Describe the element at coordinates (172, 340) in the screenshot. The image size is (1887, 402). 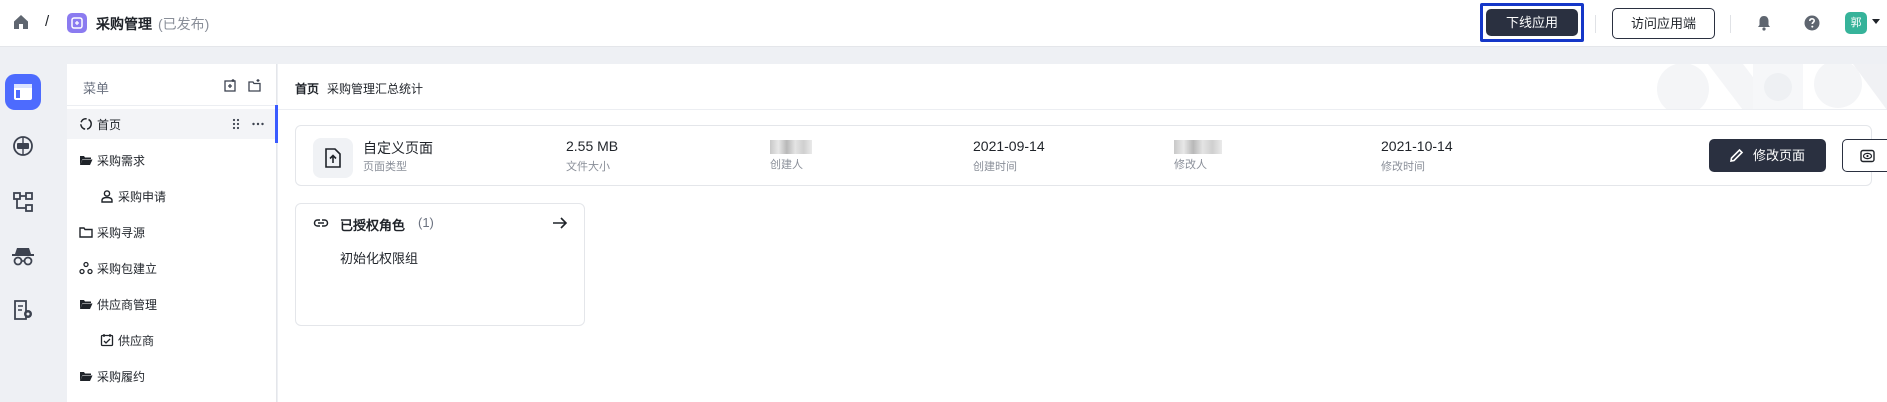
I see `menu-item-supplier: 供应商` at that location.